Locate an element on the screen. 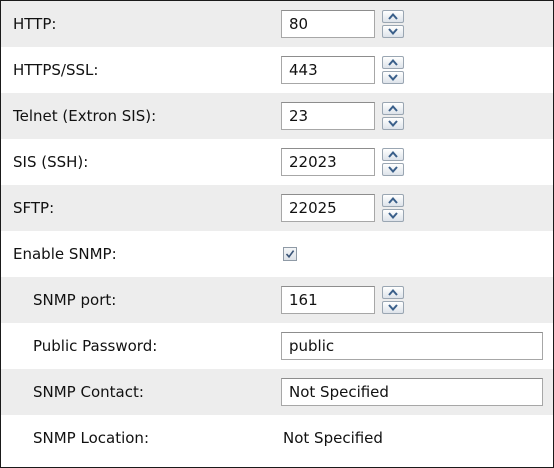 This screenshot has width=554, height=468. telnet-row: Telnet (Extron SIS): is located at coordinates (277, 116).